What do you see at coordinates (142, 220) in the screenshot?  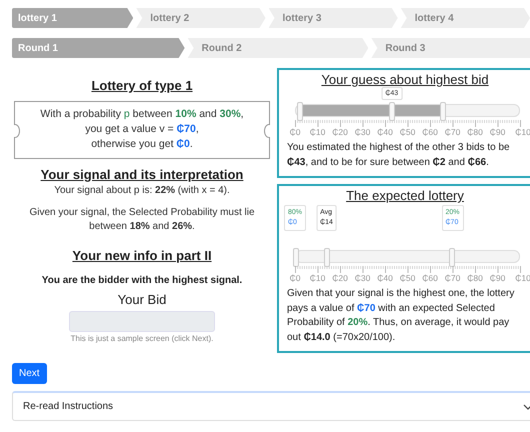 I see `signal-text: Given your signal, the Selected Probability must lie between 18% and 26%.` at bounding box center [142, 220].